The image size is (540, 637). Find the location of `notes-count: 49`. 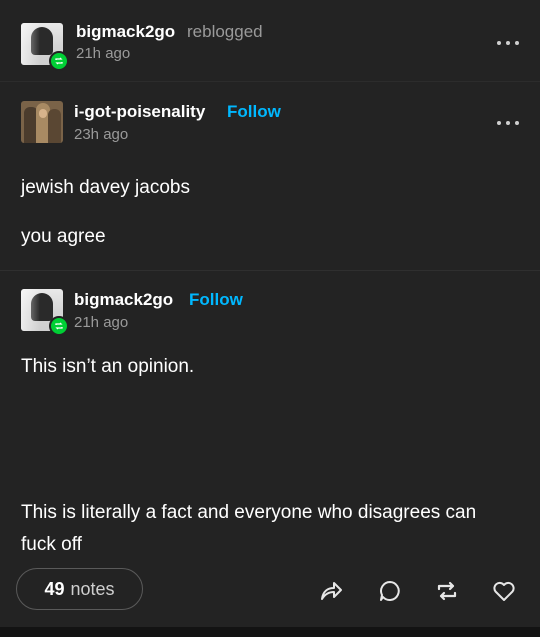

notes-count: 49 is located at coordinates (54, 588).